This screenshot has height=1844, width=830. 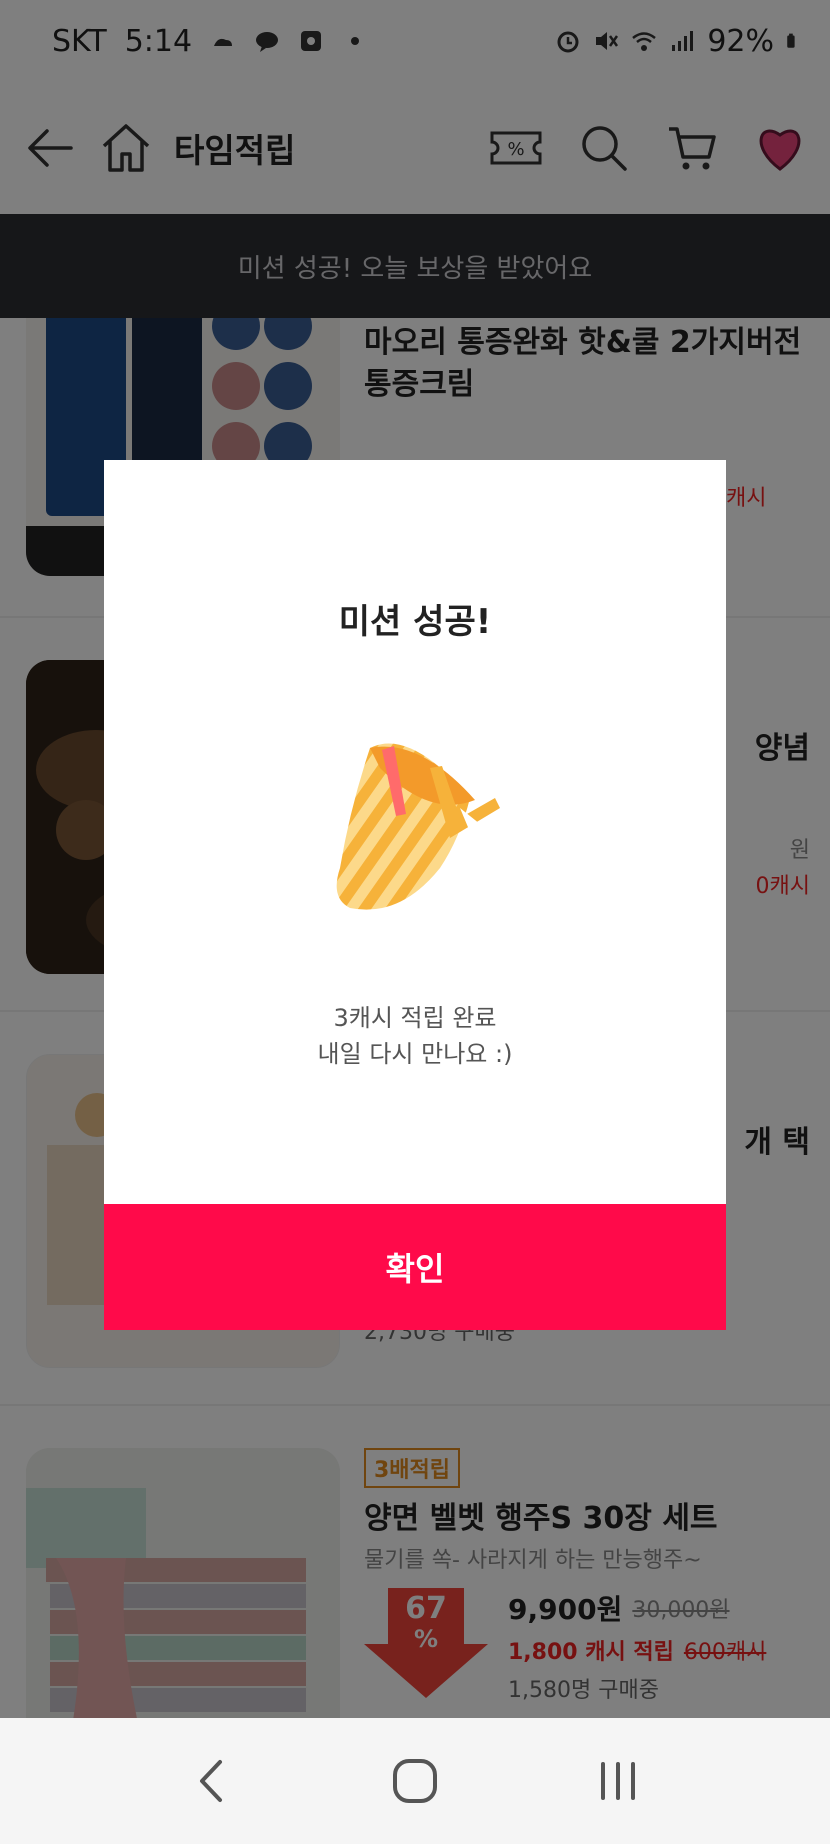 I want to click on chevron-left-icon, so click(x=210, y=1781).